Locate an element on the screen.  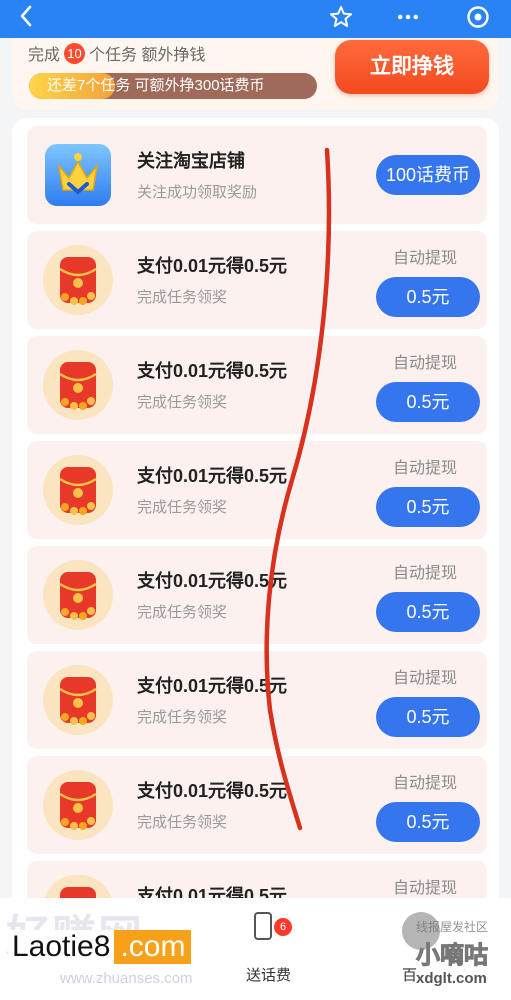
watermark-logo-text-a: Laotie8 is located at coordinates (61, 947).